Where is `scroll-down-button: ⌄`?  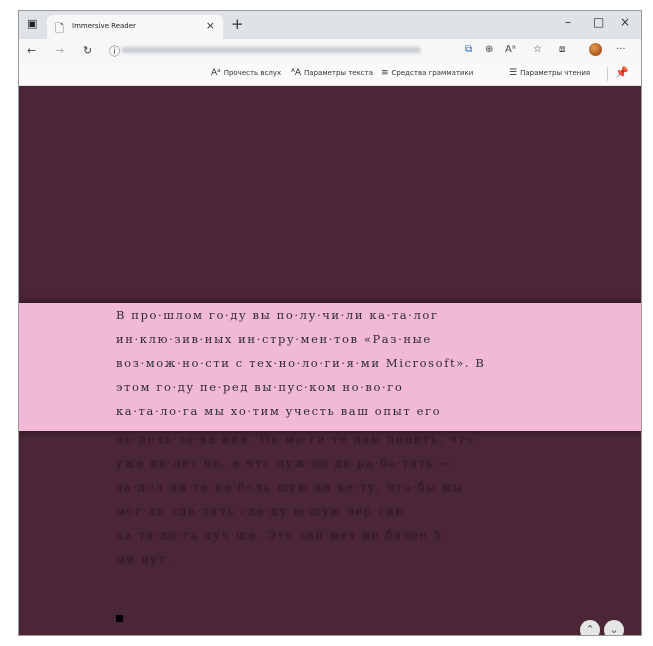 scroll-down-button: ⌄ is located at coordinates (614, 627).